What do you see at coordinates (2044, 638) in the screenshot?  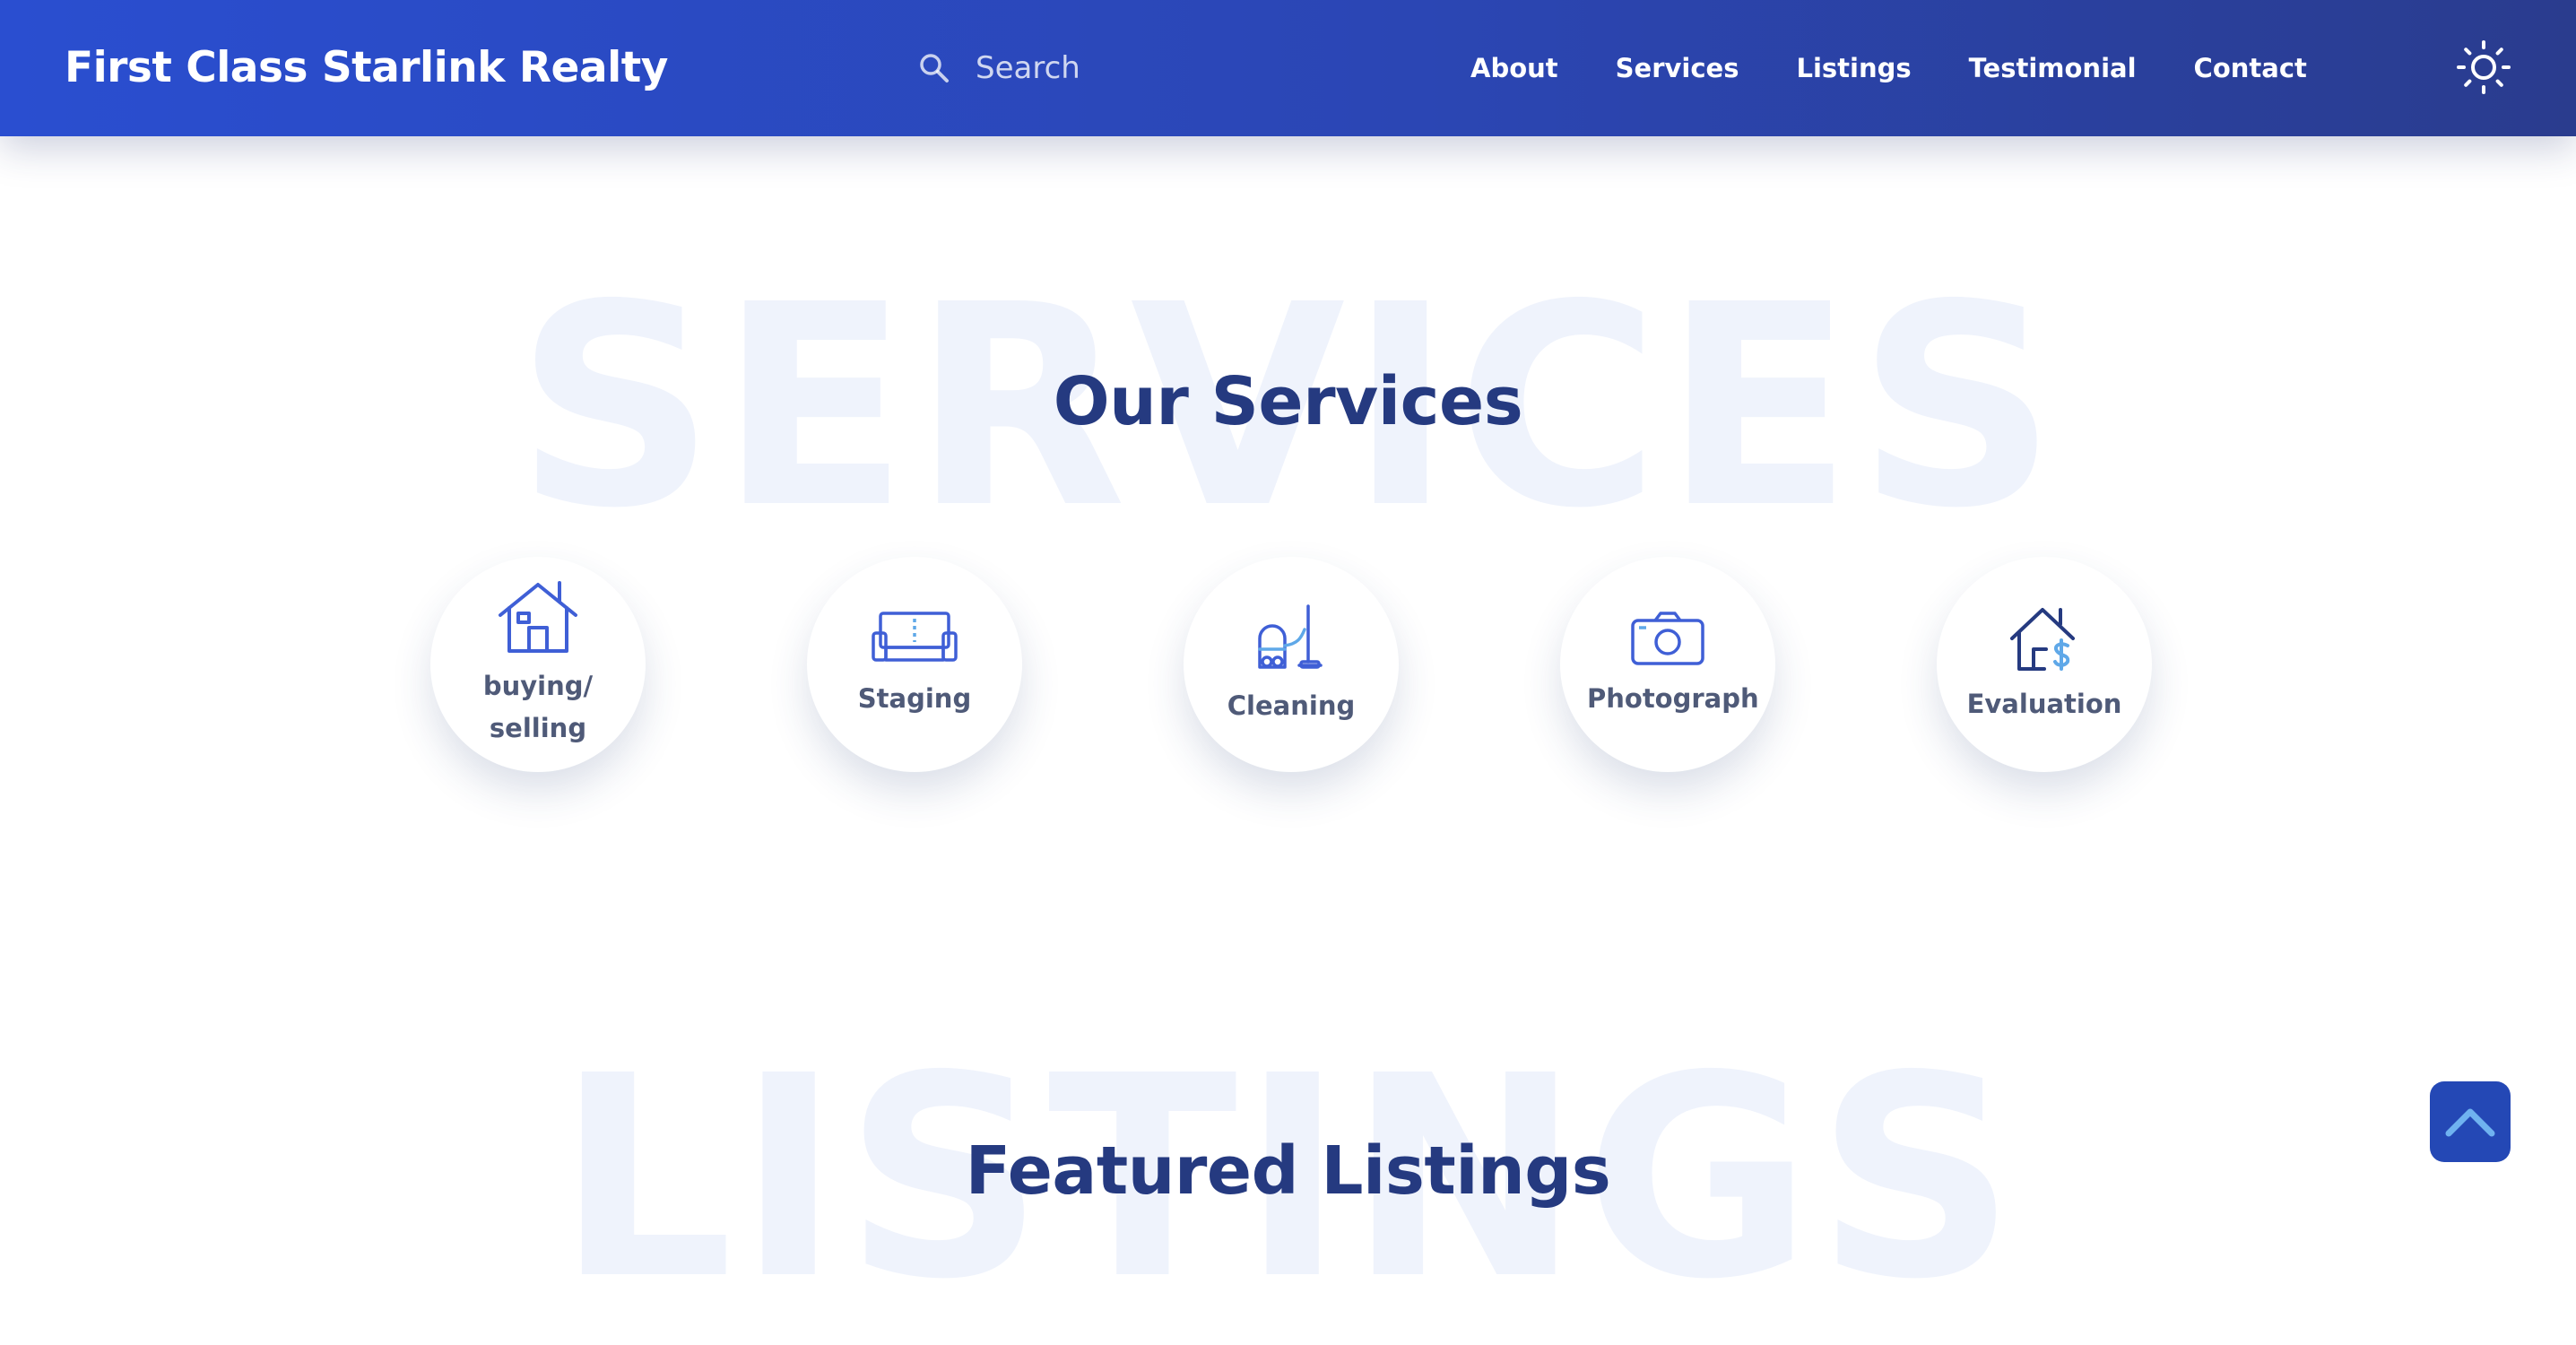 I see `house-dollar-icon` at bounding box center [2044, 638].